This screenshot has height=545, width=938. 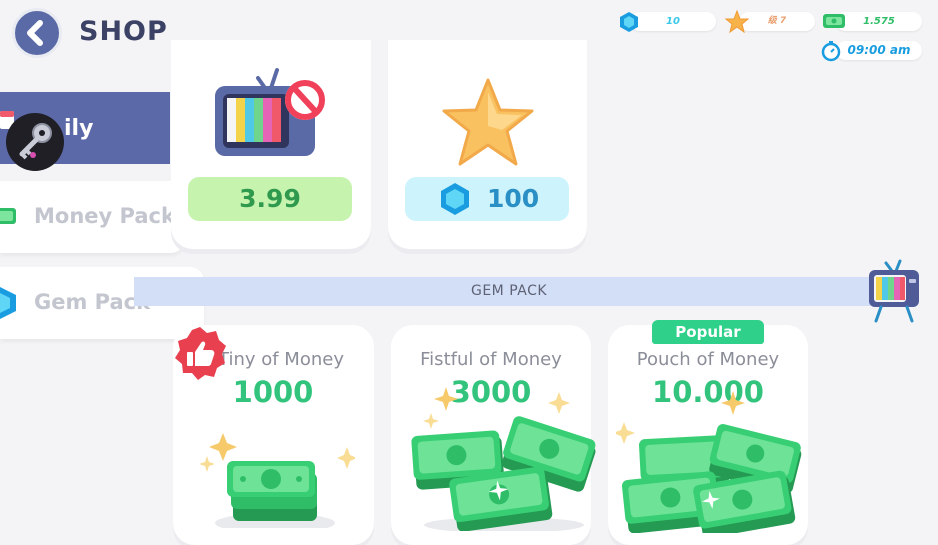 I want to click on keyholder-overlay-button, so click(x=35, y=142).